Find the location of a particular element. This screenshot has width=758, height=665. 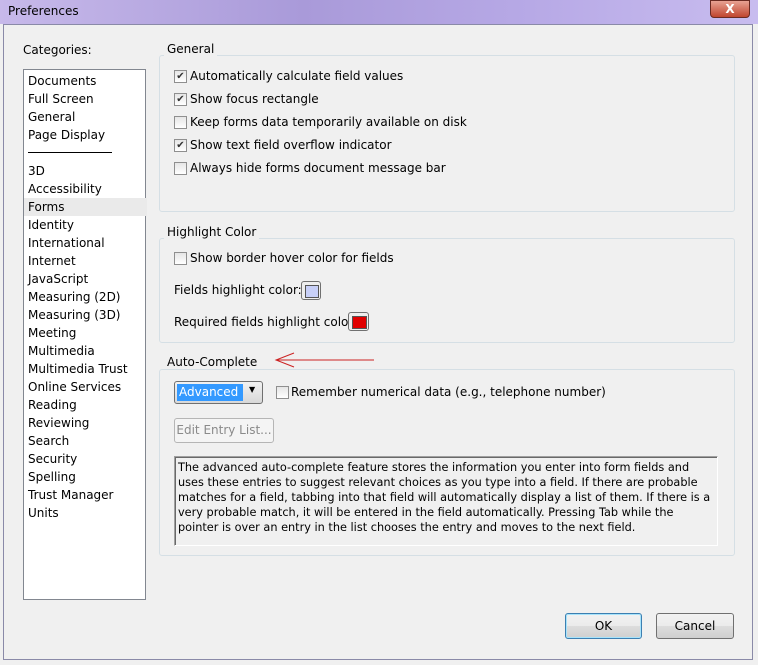

category-item: Reviewing is located at coordinates (85, 423).